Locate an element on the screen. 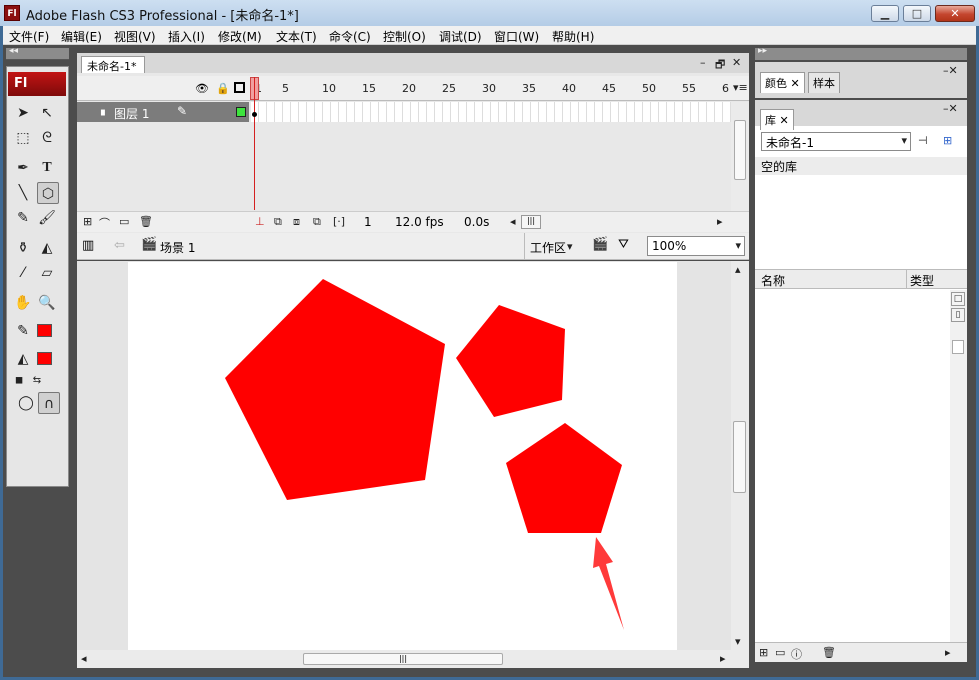 This screenshot has width=979, height=680. tab-swatches: 样本 is located at coordinates (824, 82).